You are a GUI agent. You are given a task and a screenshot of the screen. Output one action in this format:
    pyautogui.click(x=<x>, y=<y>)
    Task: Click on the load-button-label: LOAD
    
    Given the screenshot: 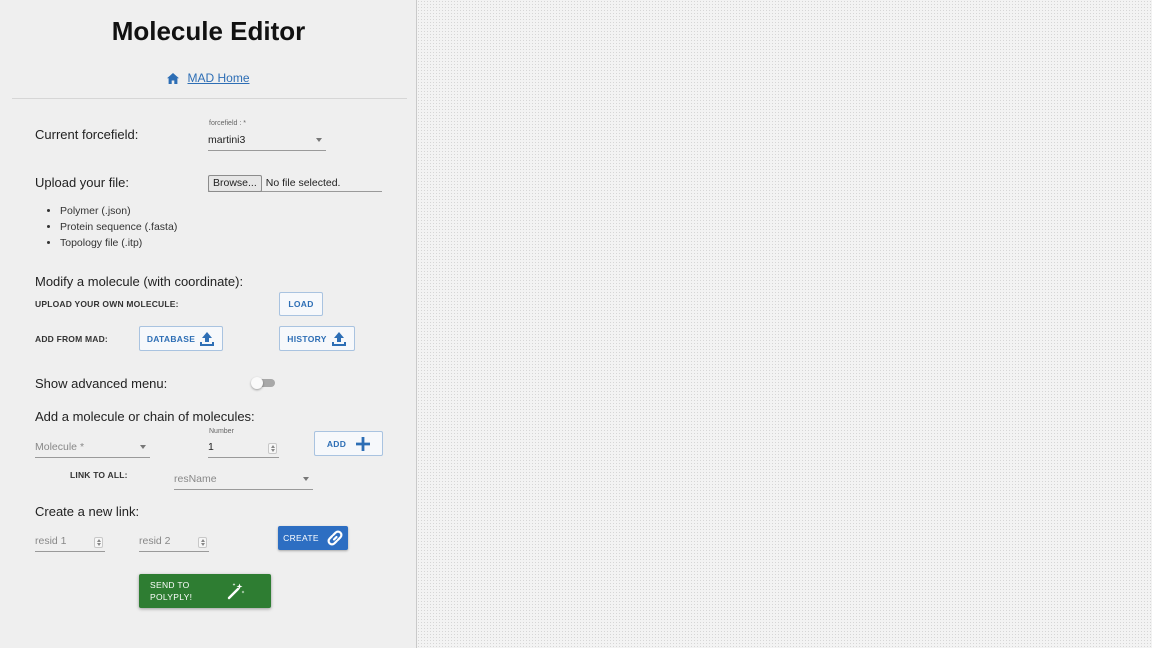 What is the action you would take?
    pyautogui.click(x=301, y=304)
    